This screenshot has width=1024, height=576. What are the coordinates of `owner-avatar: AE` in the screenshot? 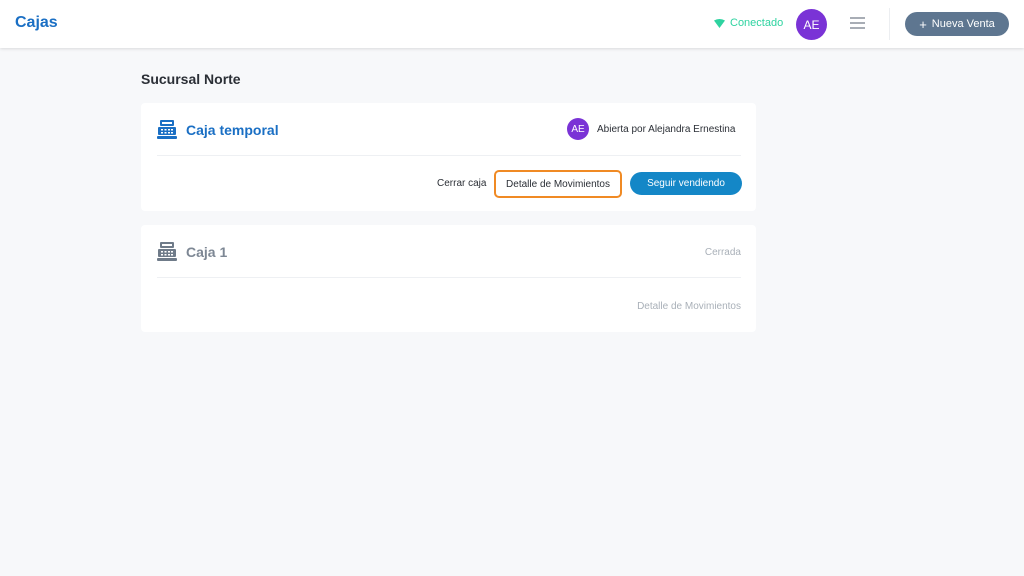 It's located at (578, 129).